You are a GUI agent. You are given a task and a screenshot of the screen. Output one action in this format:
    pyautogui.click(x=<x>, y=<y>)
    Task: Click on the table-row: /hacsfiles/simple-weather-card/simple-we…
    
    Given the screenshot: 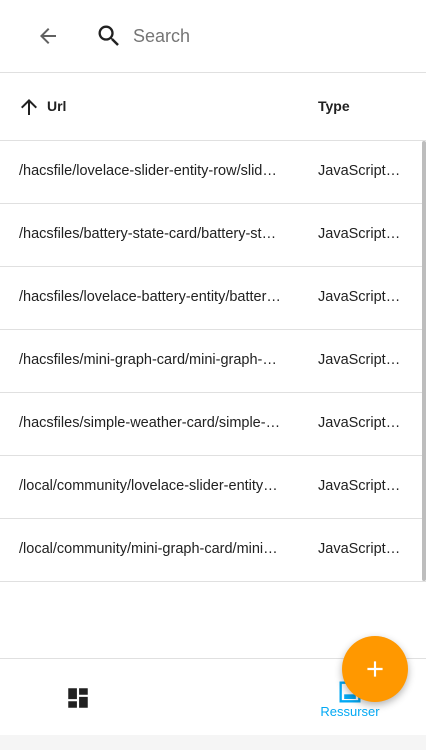 What is the action you would take?
    pyautogui.click(x=213, y=424)
    